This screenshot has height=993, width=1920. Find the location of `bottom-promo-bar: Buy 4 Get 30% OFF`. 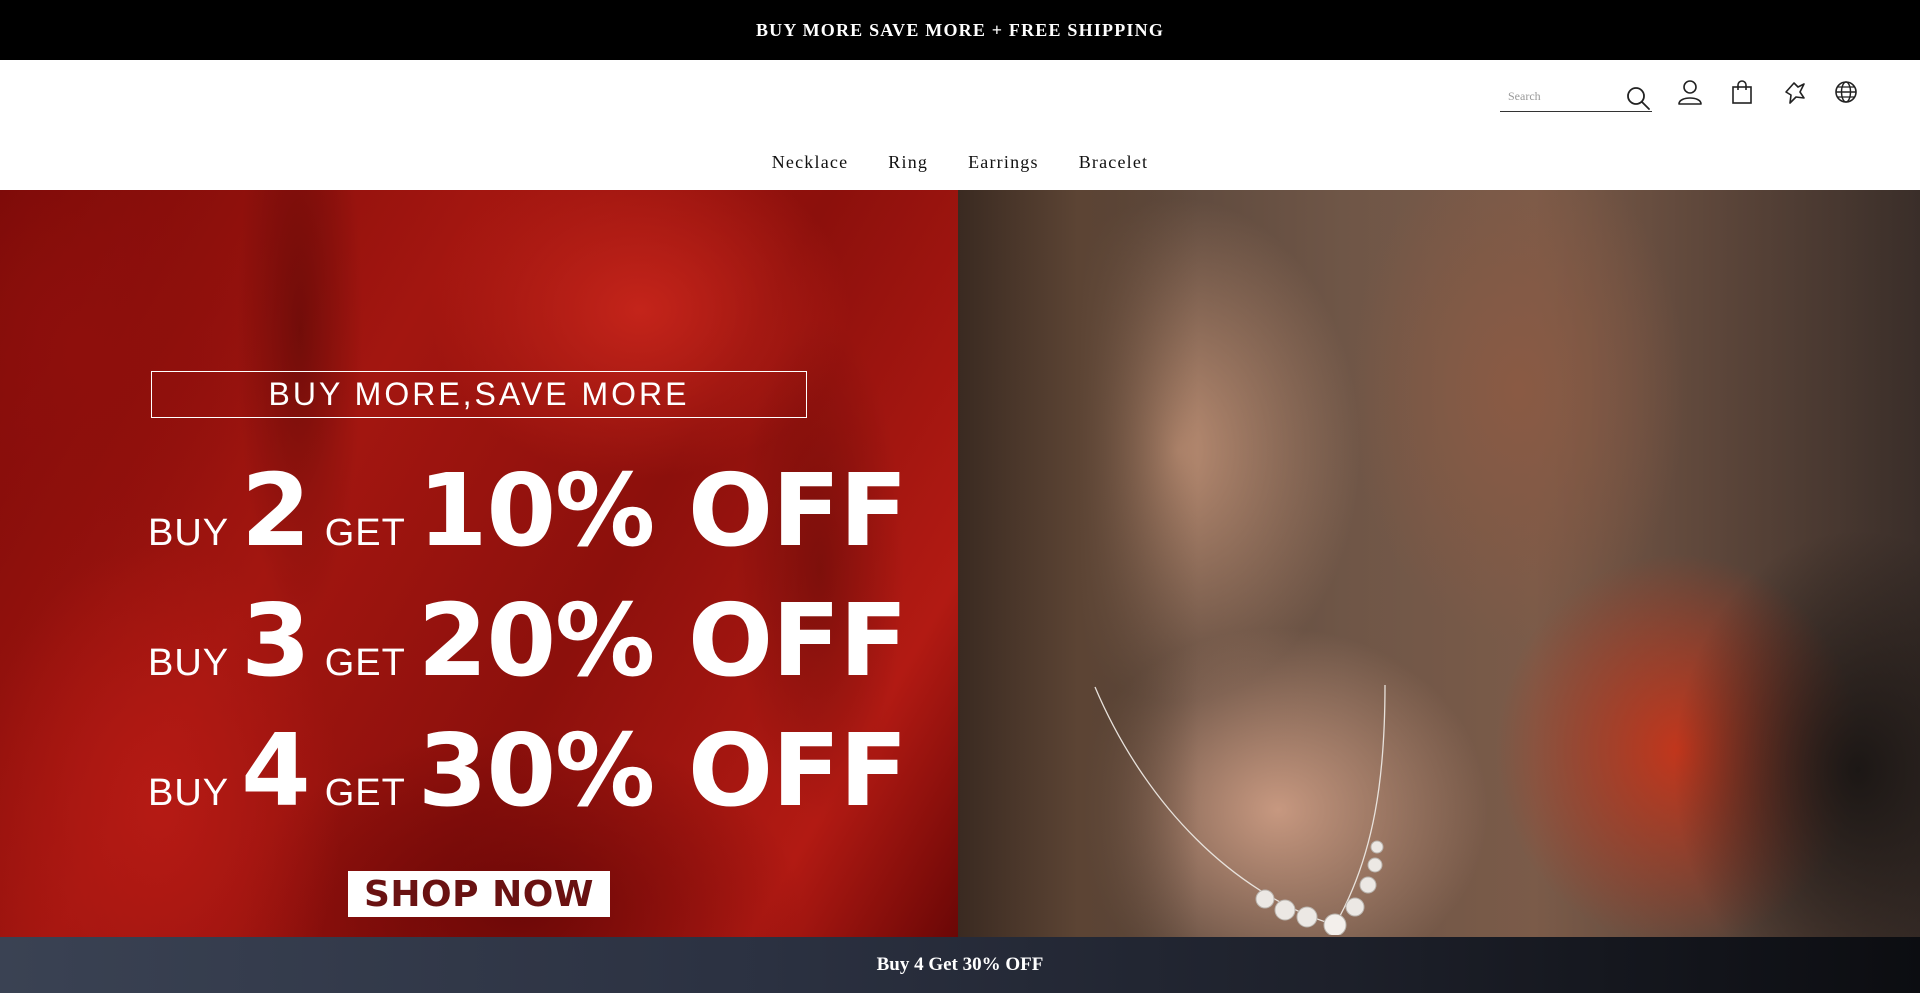

bottom-promo-bar: Buy 4 Get 30% OFF is located at coordinates (960, 965).